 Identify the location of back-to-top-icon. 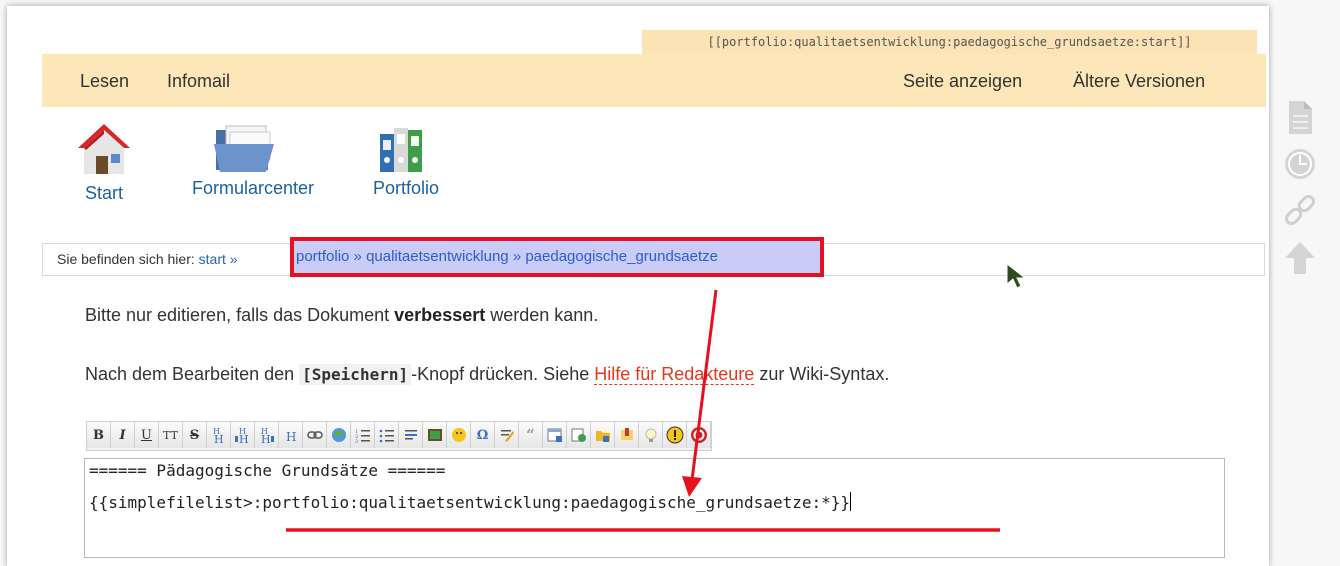
(1300, 258).